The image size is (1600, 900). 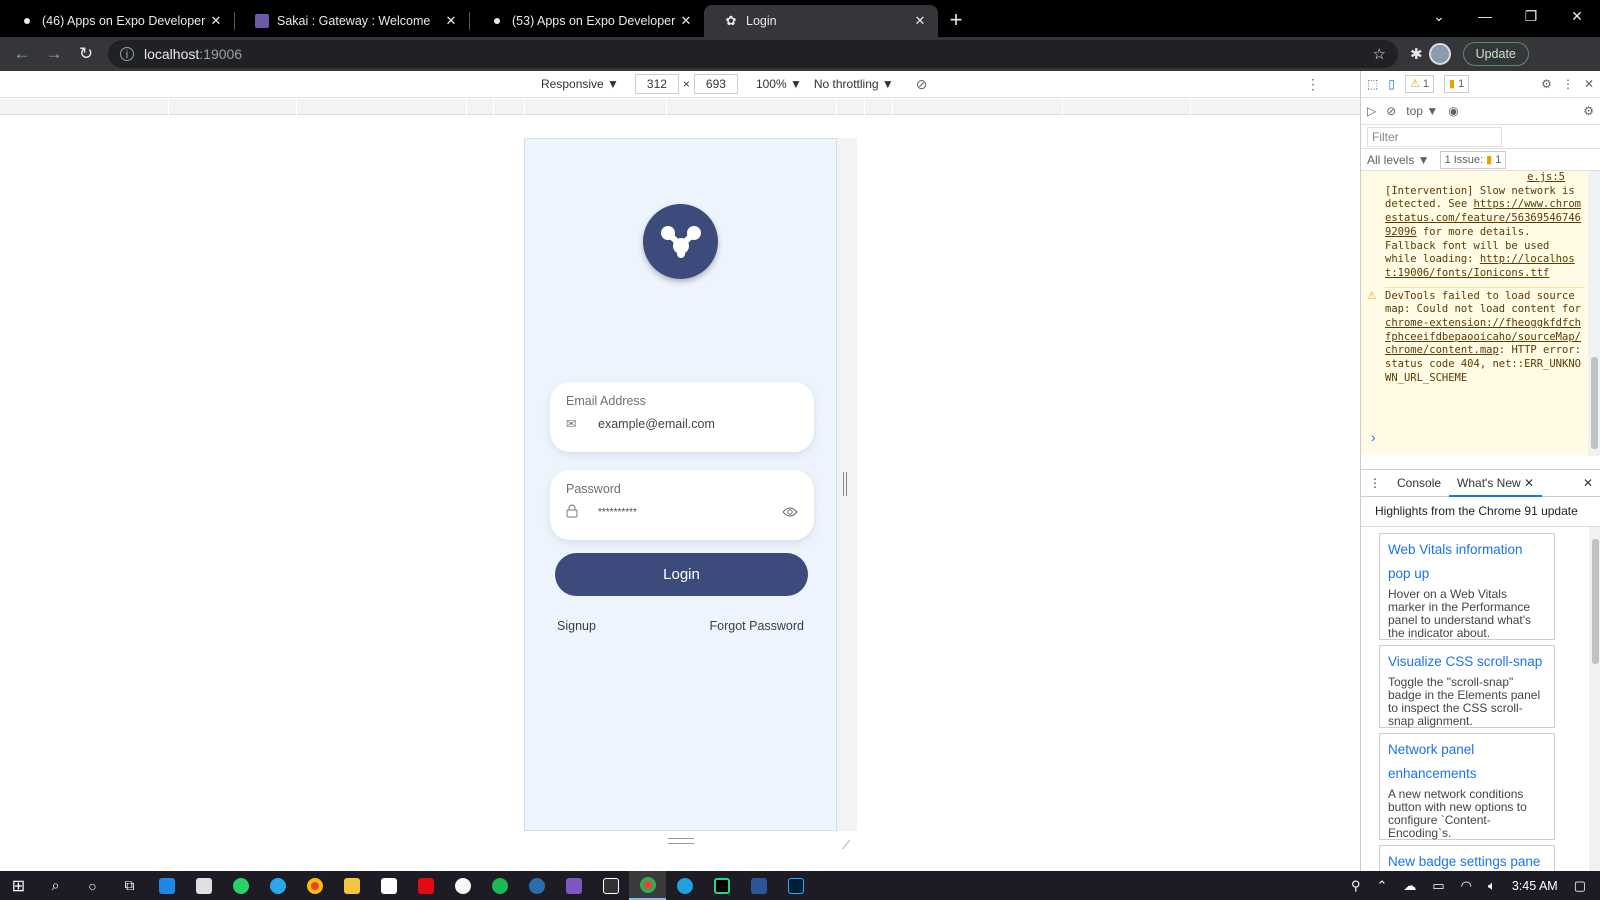 What do you see at coordinates (1492, 886) in the screenshot?
I see `volume-icon: 🔈︎` at bounding box center [1492, 886].